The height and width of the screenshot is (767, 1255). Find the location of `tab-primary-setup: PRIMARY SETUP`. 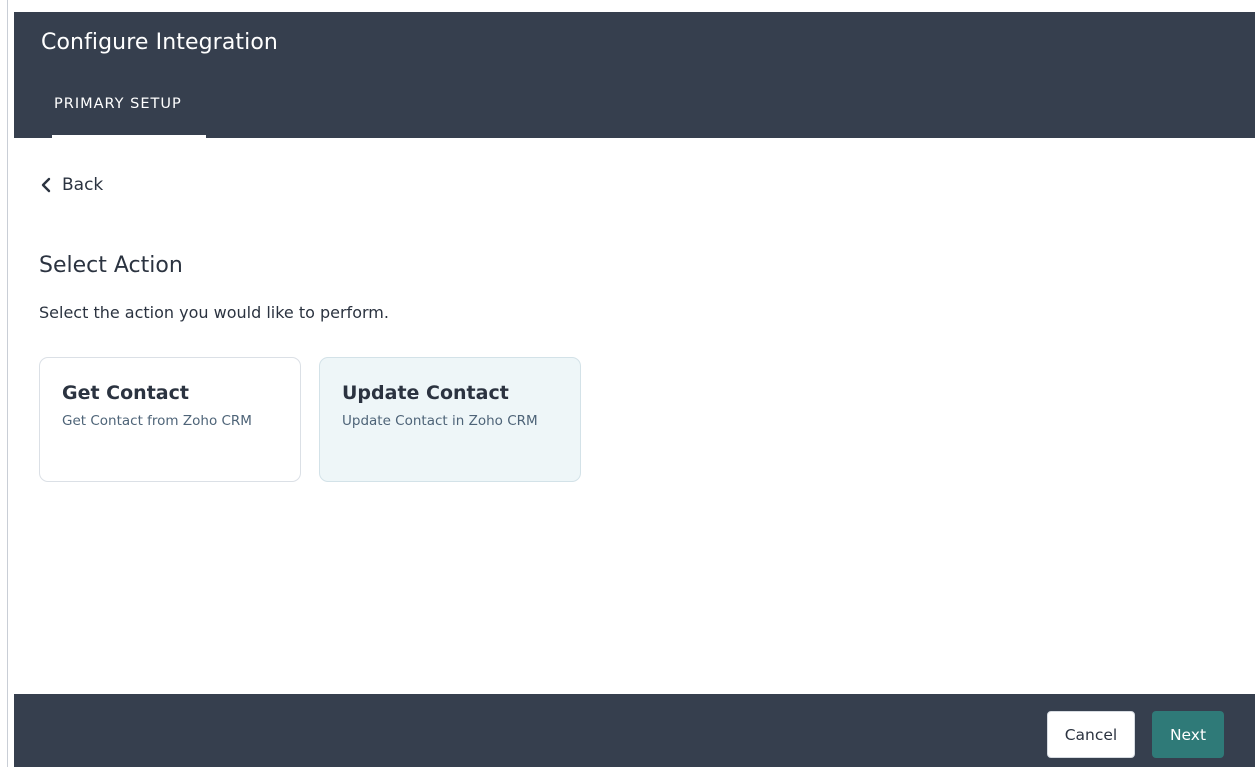

tab-primary-setup: PRIMARY SETUP is located at coordinates (129, 108).